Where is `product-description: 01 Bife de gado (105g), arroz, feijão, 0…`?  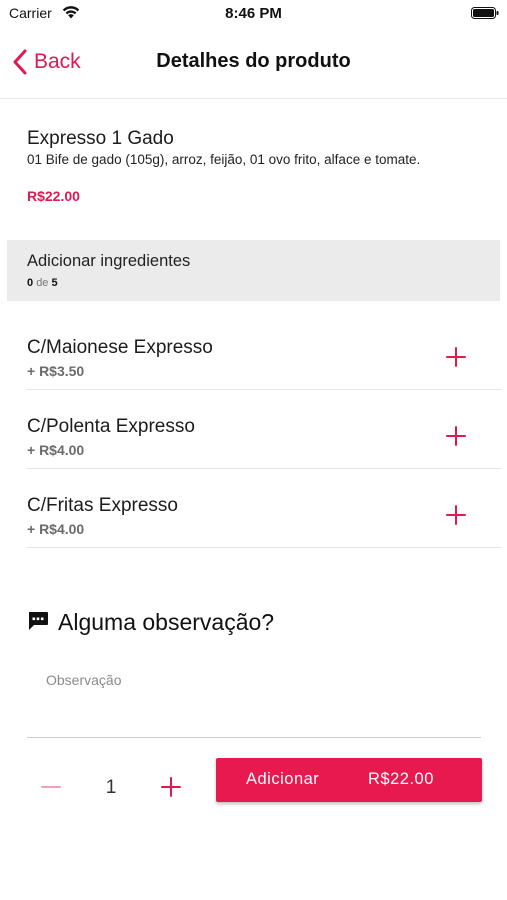 product-description: 01 Bife de gado (105g), arroz, feijão, 0… is located at coordinates (224, 159).